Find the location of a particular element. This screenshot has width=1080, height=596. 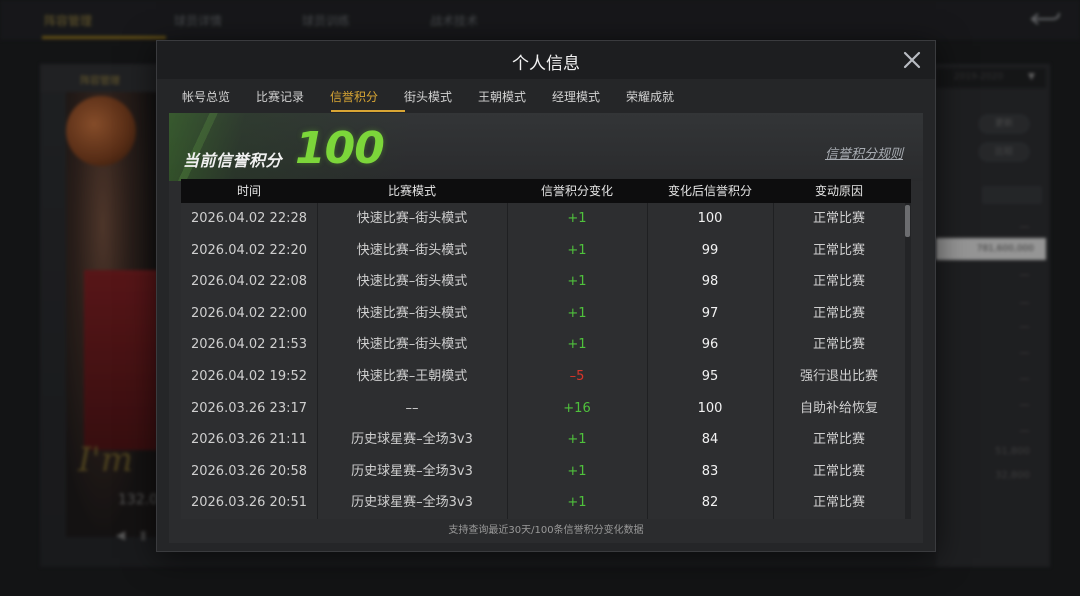

column-header-mode: 比赛模式 is located at coordinates (411, 191).